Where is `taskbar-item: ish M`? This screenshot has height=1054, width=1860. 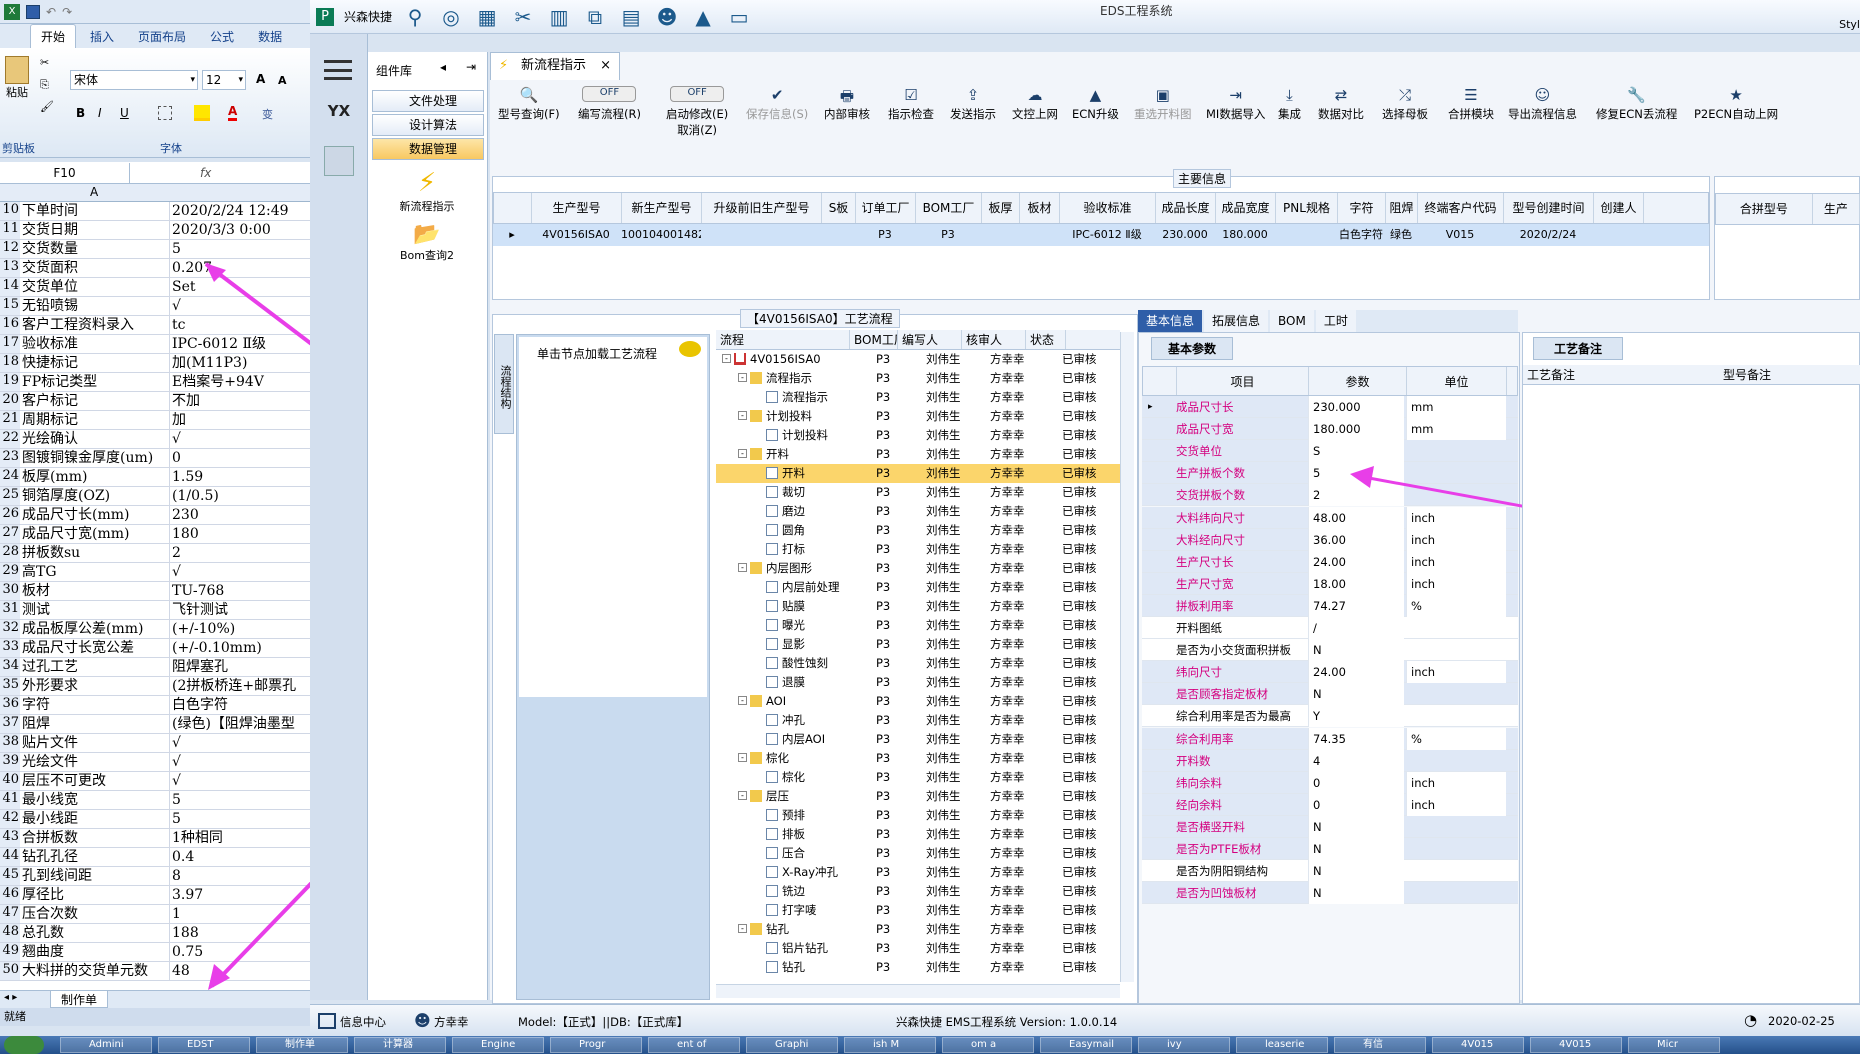
taskbar-item: ish M is located at coordinates (890, 1045).